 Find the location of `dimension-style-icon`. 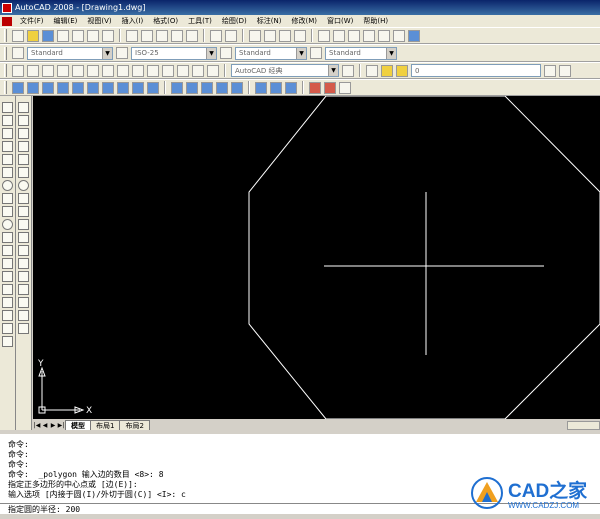

dimension-style-icon is located at coordinates (122, 53).